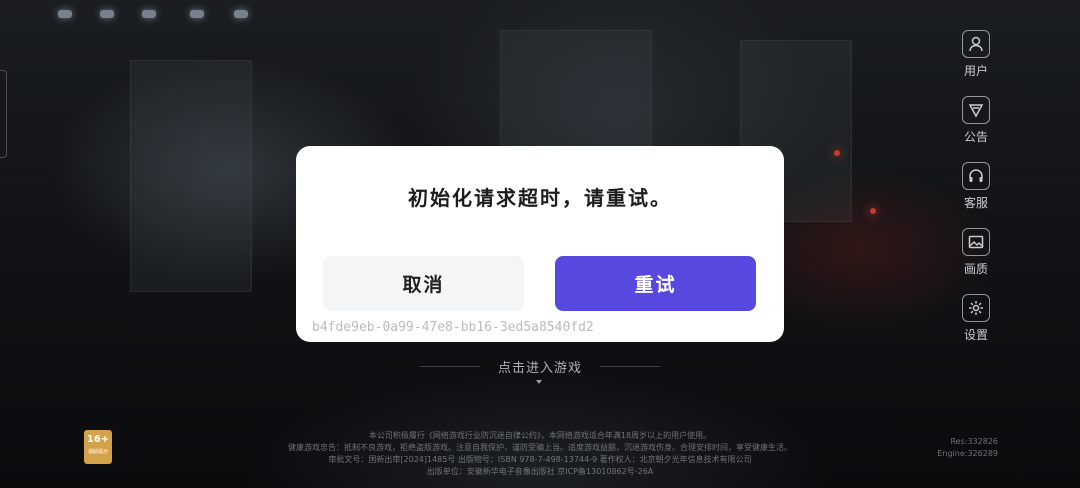 The image size is (1080, 488). What do you see at coordinates (976, 44) in the screenshot?
I see `user-icon` at bounding box center [976, 44].